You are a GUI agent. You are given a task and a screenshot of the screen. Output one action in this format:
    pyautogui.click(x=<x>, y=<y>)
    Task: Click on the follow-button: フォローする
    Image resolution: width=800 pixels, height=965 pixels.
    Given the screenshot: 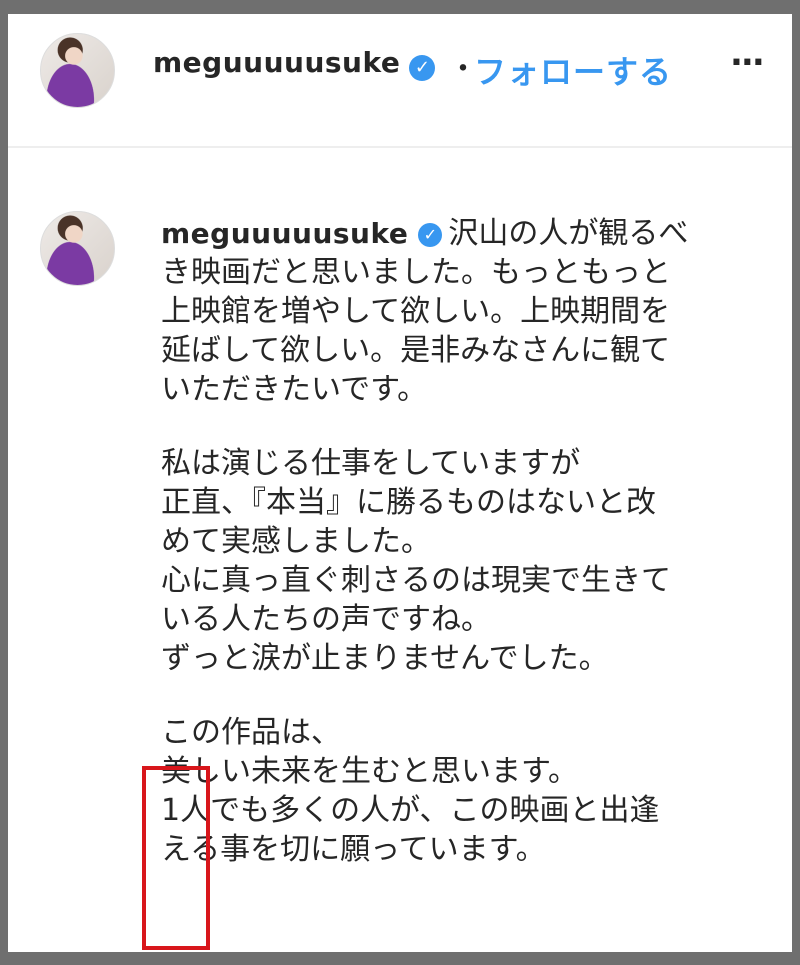 What is the action you would take?
    pyautogui.click(x=573, y=70)
    